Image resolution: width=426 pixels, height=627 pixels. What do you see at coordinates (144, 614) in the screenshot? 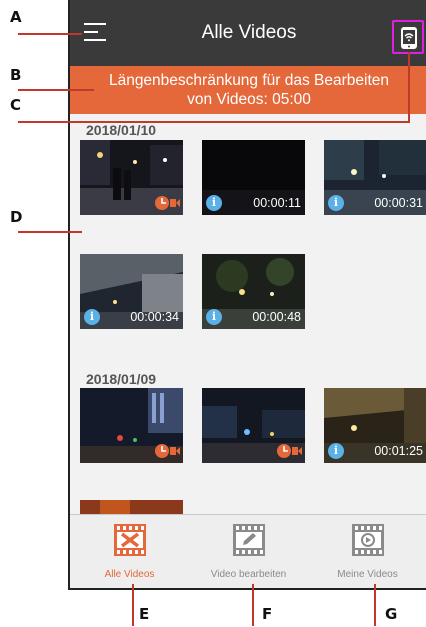
I see `callout-e: E` at bounding box center [144, 614].